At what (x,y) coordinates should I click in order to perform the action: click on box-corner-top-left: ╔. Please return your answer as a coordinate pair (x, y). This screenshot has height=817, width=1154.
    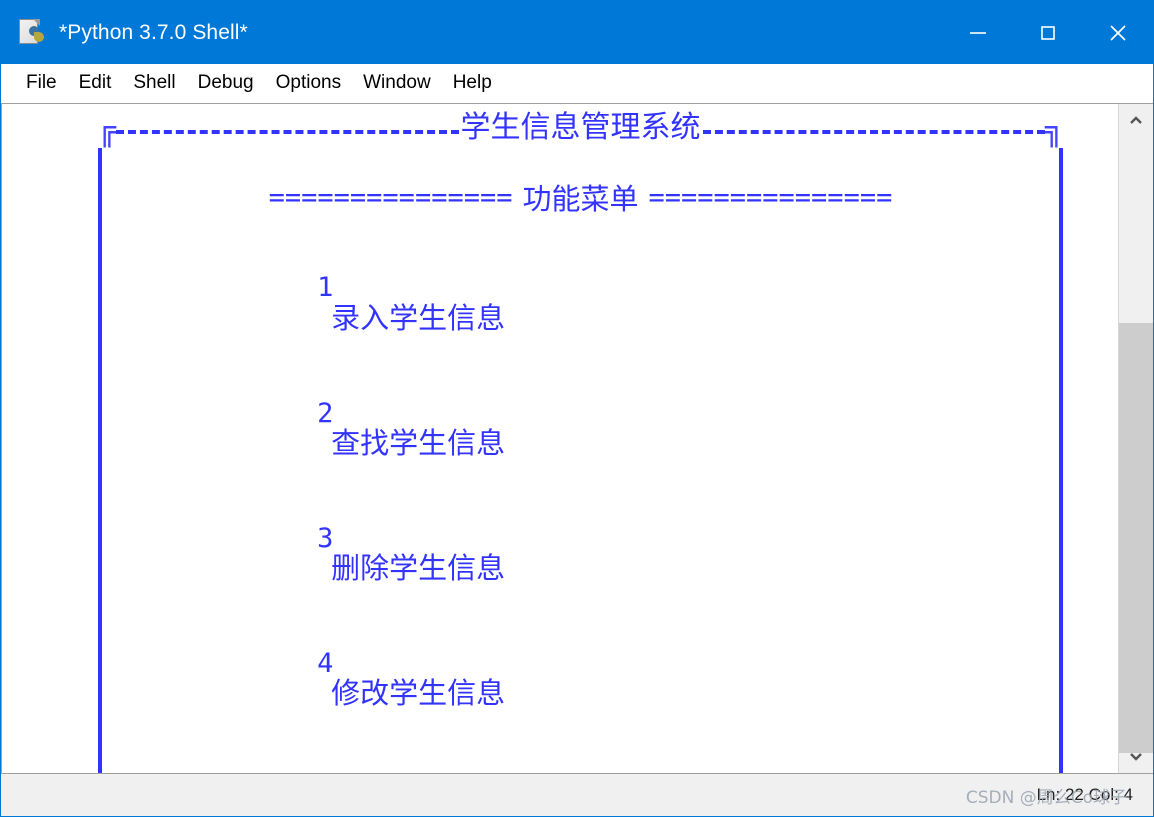
    Looking at the image, I should click on (107, 130).